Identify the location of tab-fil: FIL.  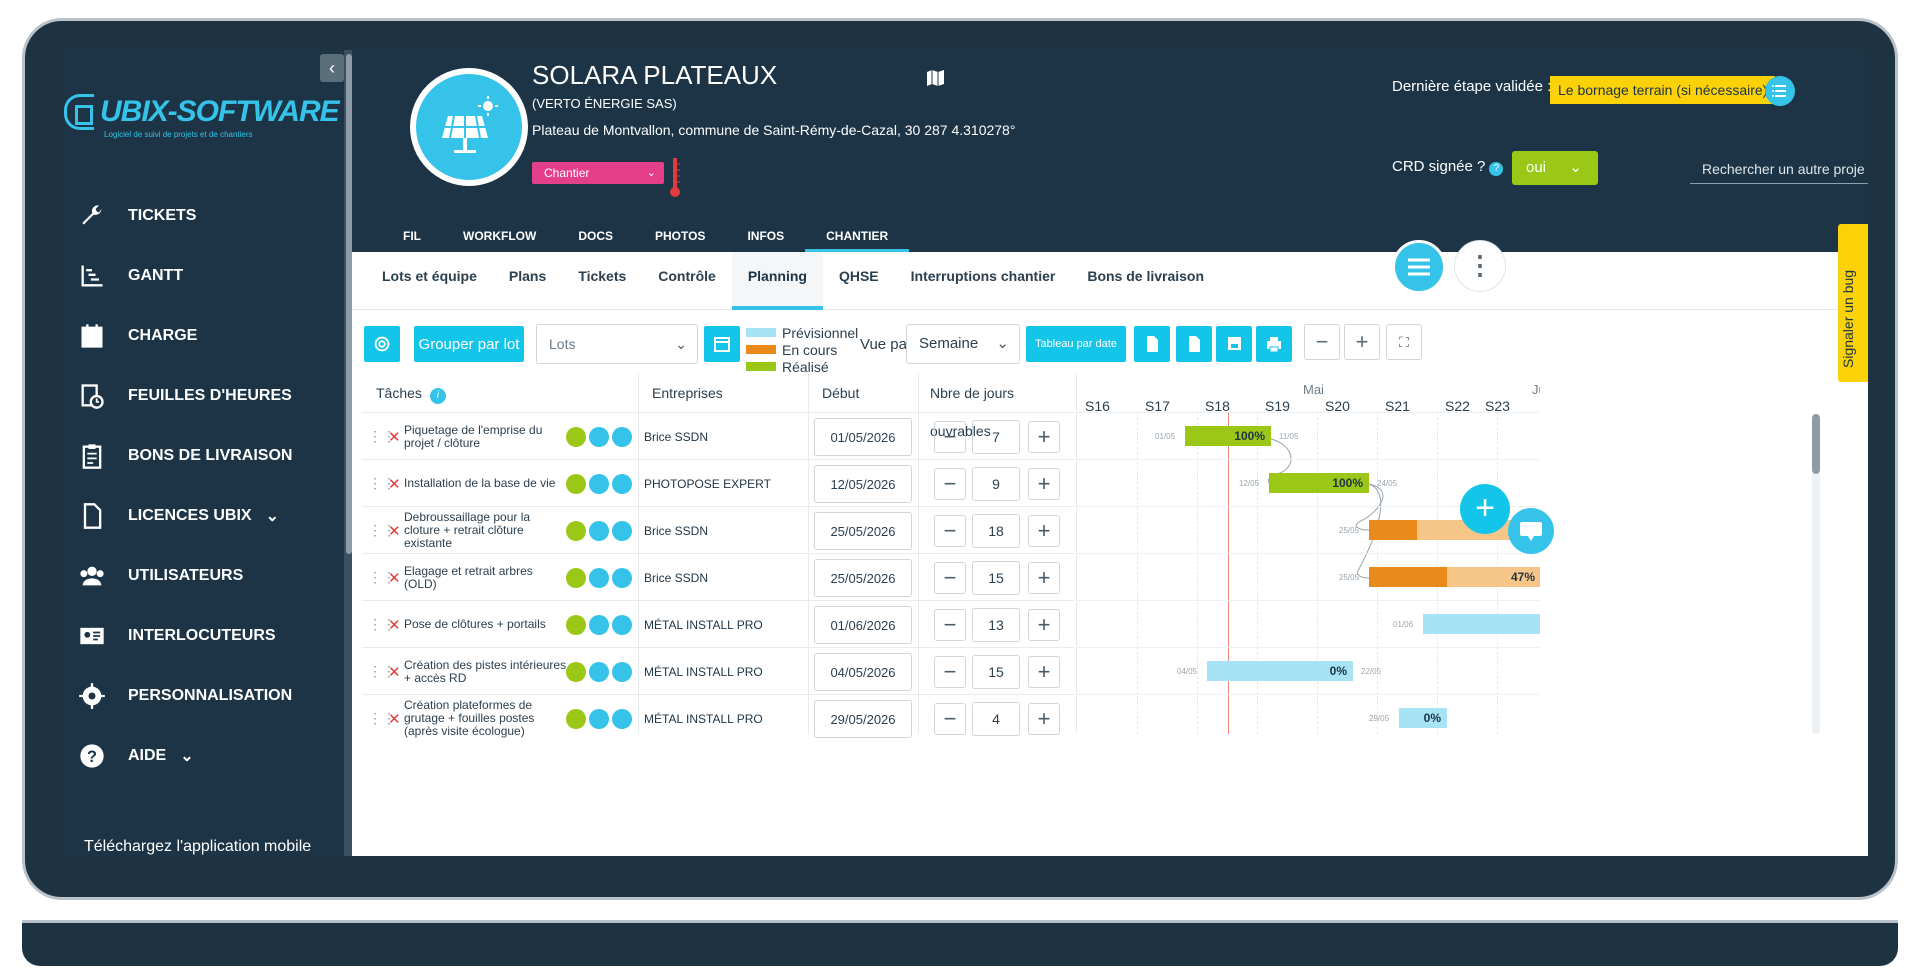
(412, 236).